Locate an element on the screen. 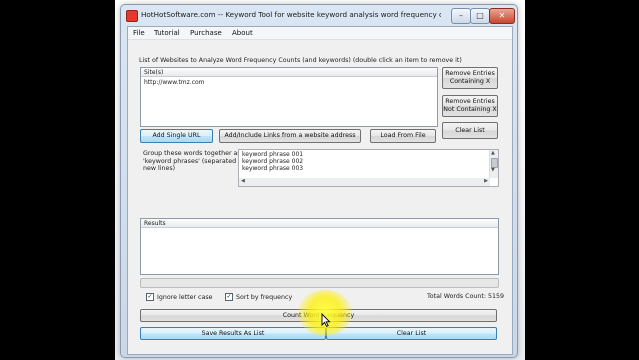  remove-entries-containing-button: Remove Entries Containing X is located at coordinates (470, 78).